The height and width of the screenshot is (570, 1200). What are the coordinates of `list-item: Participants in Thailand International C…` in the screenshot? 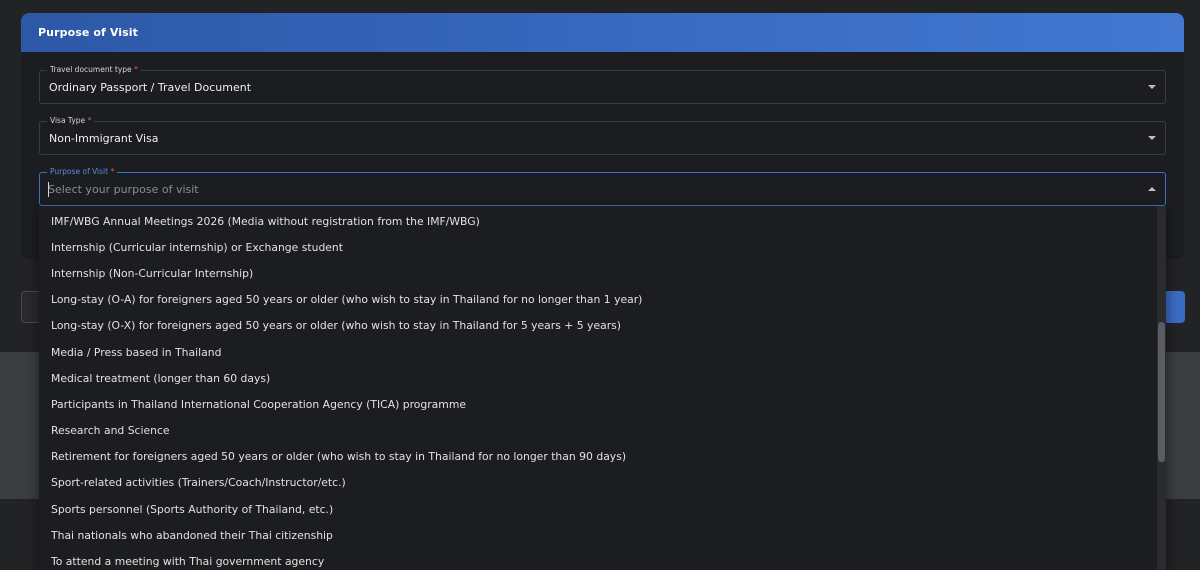 It's located at (602, 404).